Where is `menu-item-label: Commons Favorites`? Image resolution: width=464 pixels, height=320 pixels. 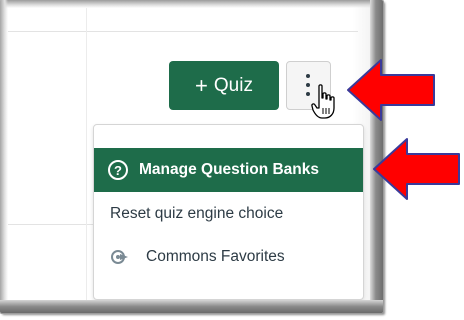
menu-item-label: Commons Favorites is located at coordinates (215, 256).